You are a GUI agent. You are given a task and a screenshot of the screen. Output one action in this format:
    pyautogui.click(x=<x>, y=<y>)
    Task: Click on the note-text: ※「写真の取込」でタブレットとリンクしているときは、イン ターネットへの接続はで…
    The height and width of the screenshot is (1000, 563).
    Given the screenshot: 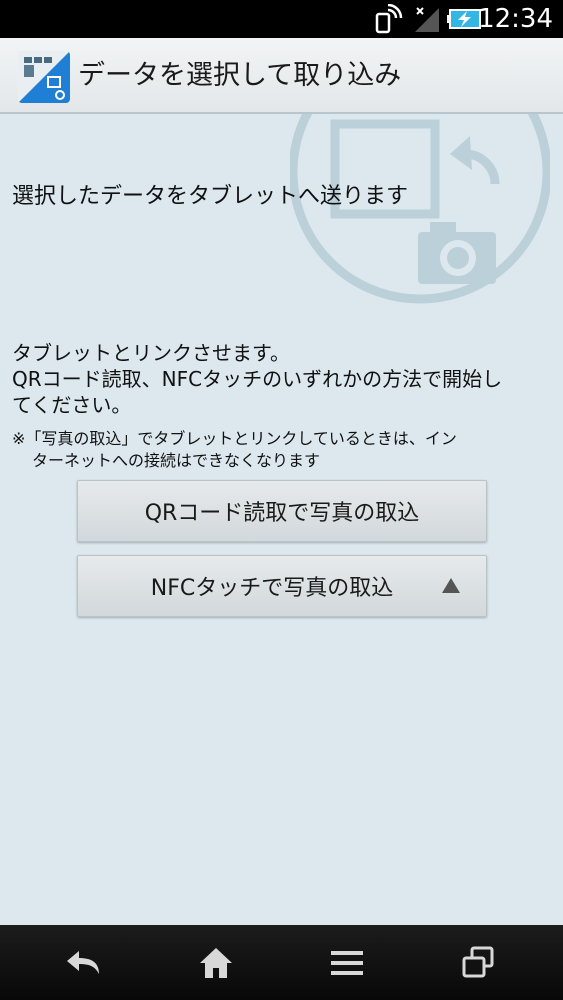 What is the action you would take?
    pyautogui.click(x=284, y=450)
    